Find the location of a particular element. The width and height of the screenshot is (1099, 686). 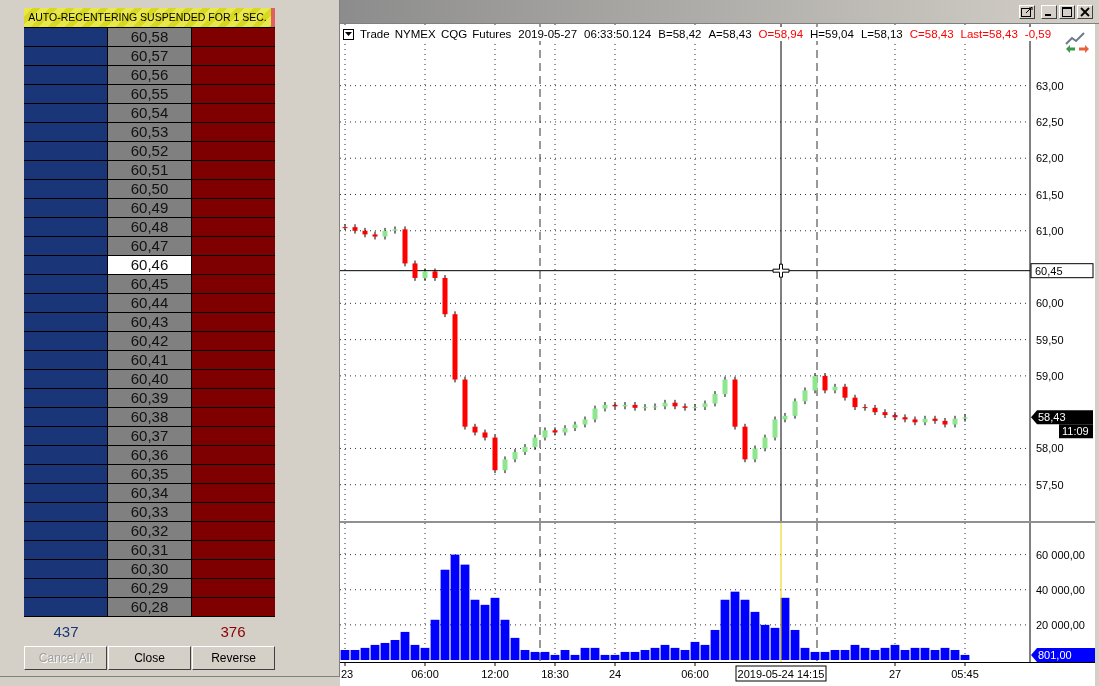

price-cell: 60,57 is located at coordinates (149, 56).